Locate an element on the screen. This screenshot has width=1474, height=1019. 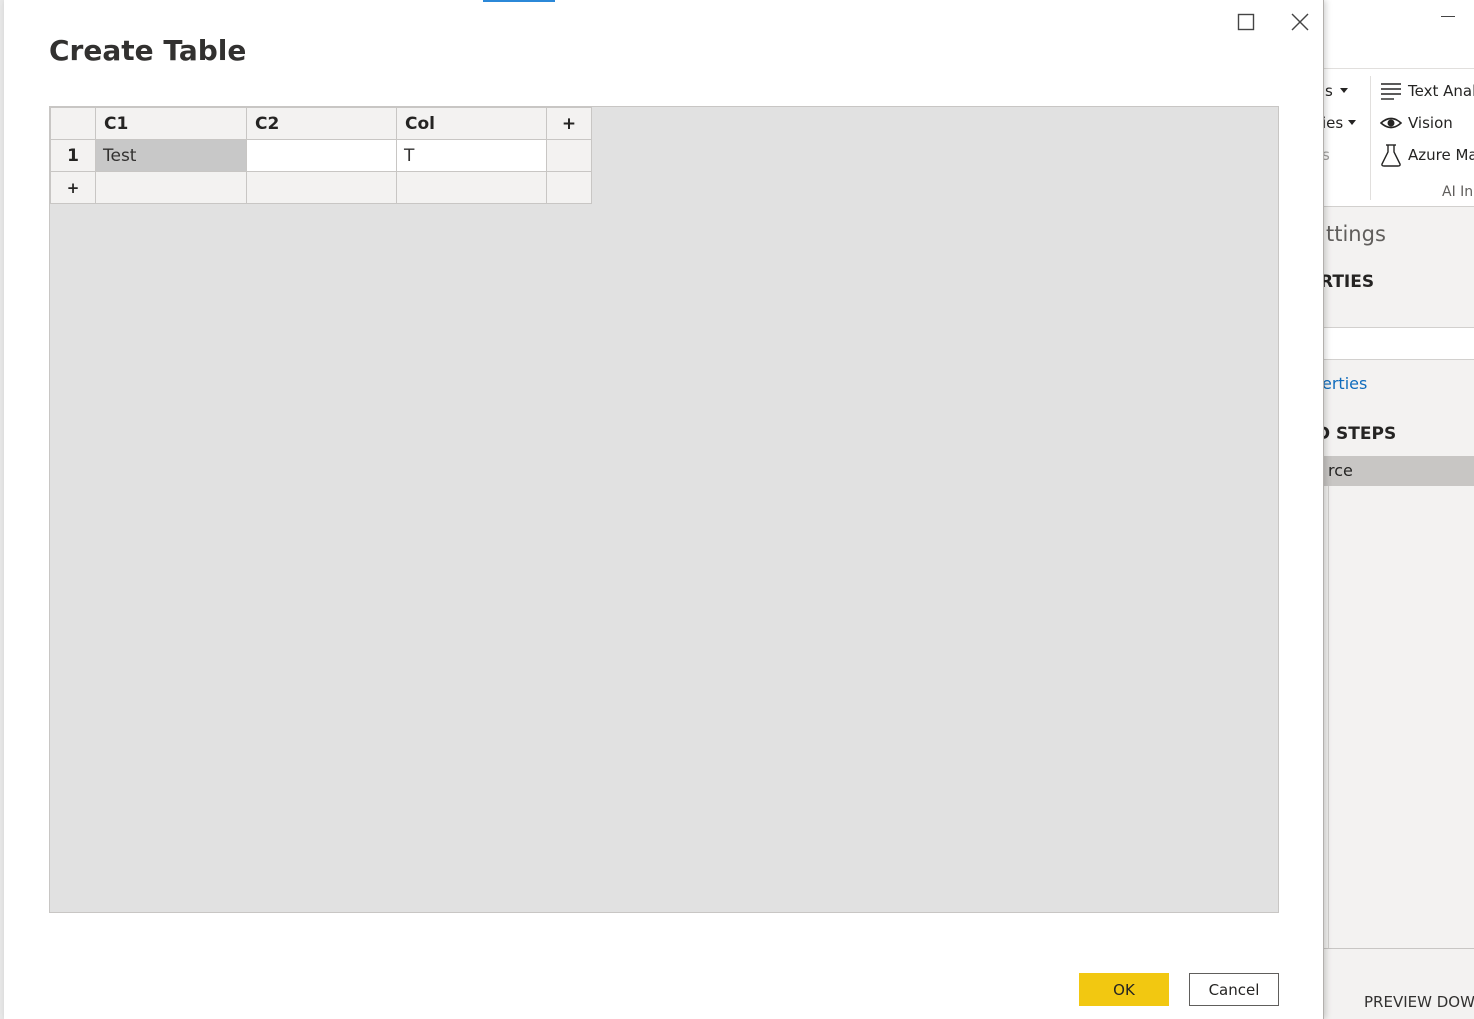
tab-accent-bar is located at coordinates (519, 1).